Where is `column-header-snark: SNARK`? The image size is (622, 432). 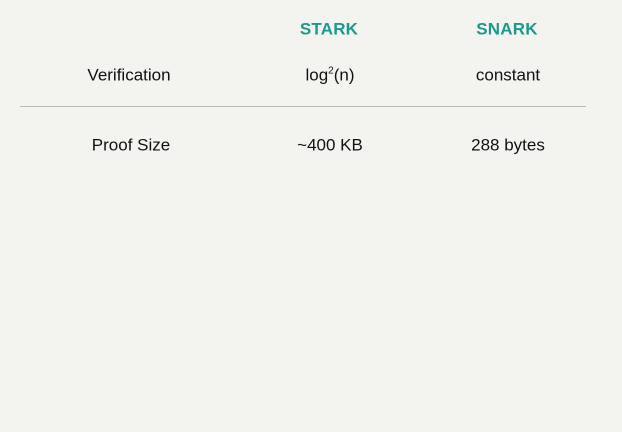
column-header-snark: SNARK is located at coordinates (507, 29).